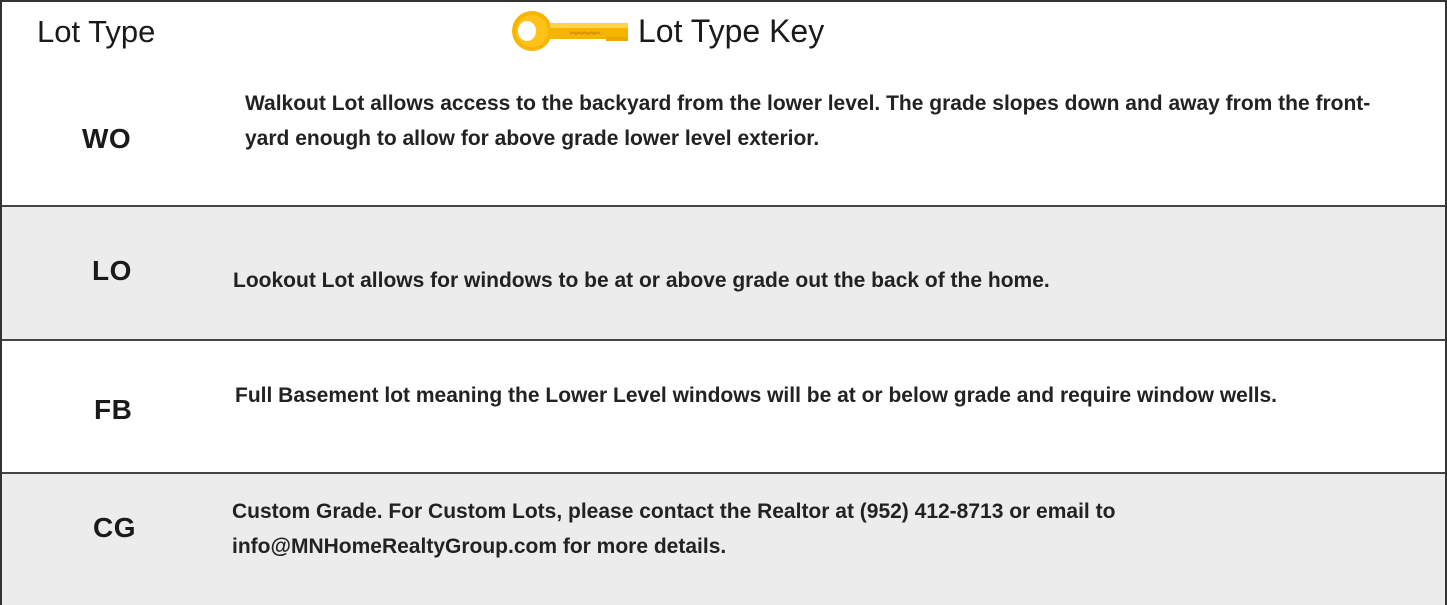  Describe the element at coordinates (112, 270) in the screenshot. I see `lot-code: LO` at that location.